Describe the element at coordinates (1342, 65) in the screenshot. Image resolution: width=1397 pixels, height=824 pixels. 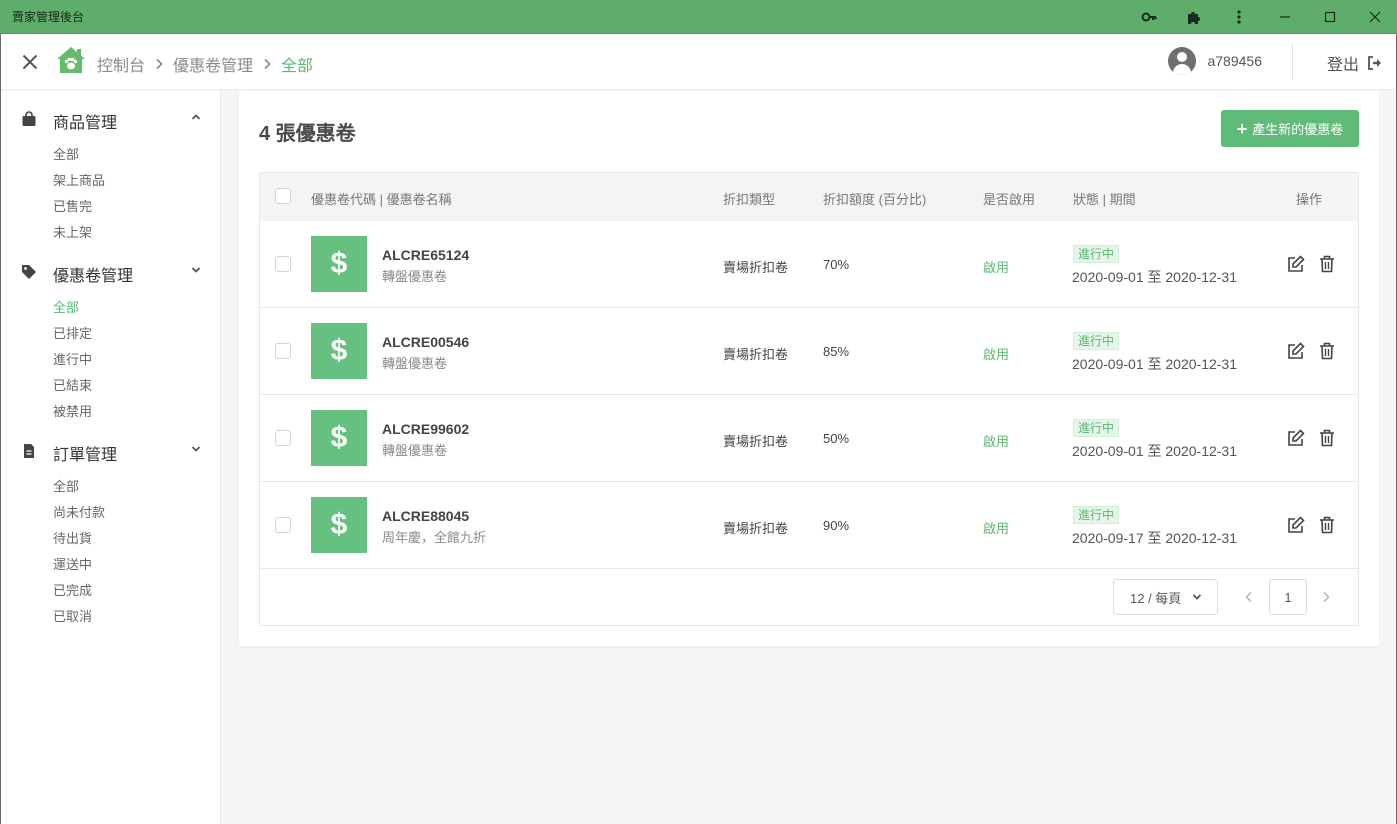
I see `logout-label: 登出` at that location.